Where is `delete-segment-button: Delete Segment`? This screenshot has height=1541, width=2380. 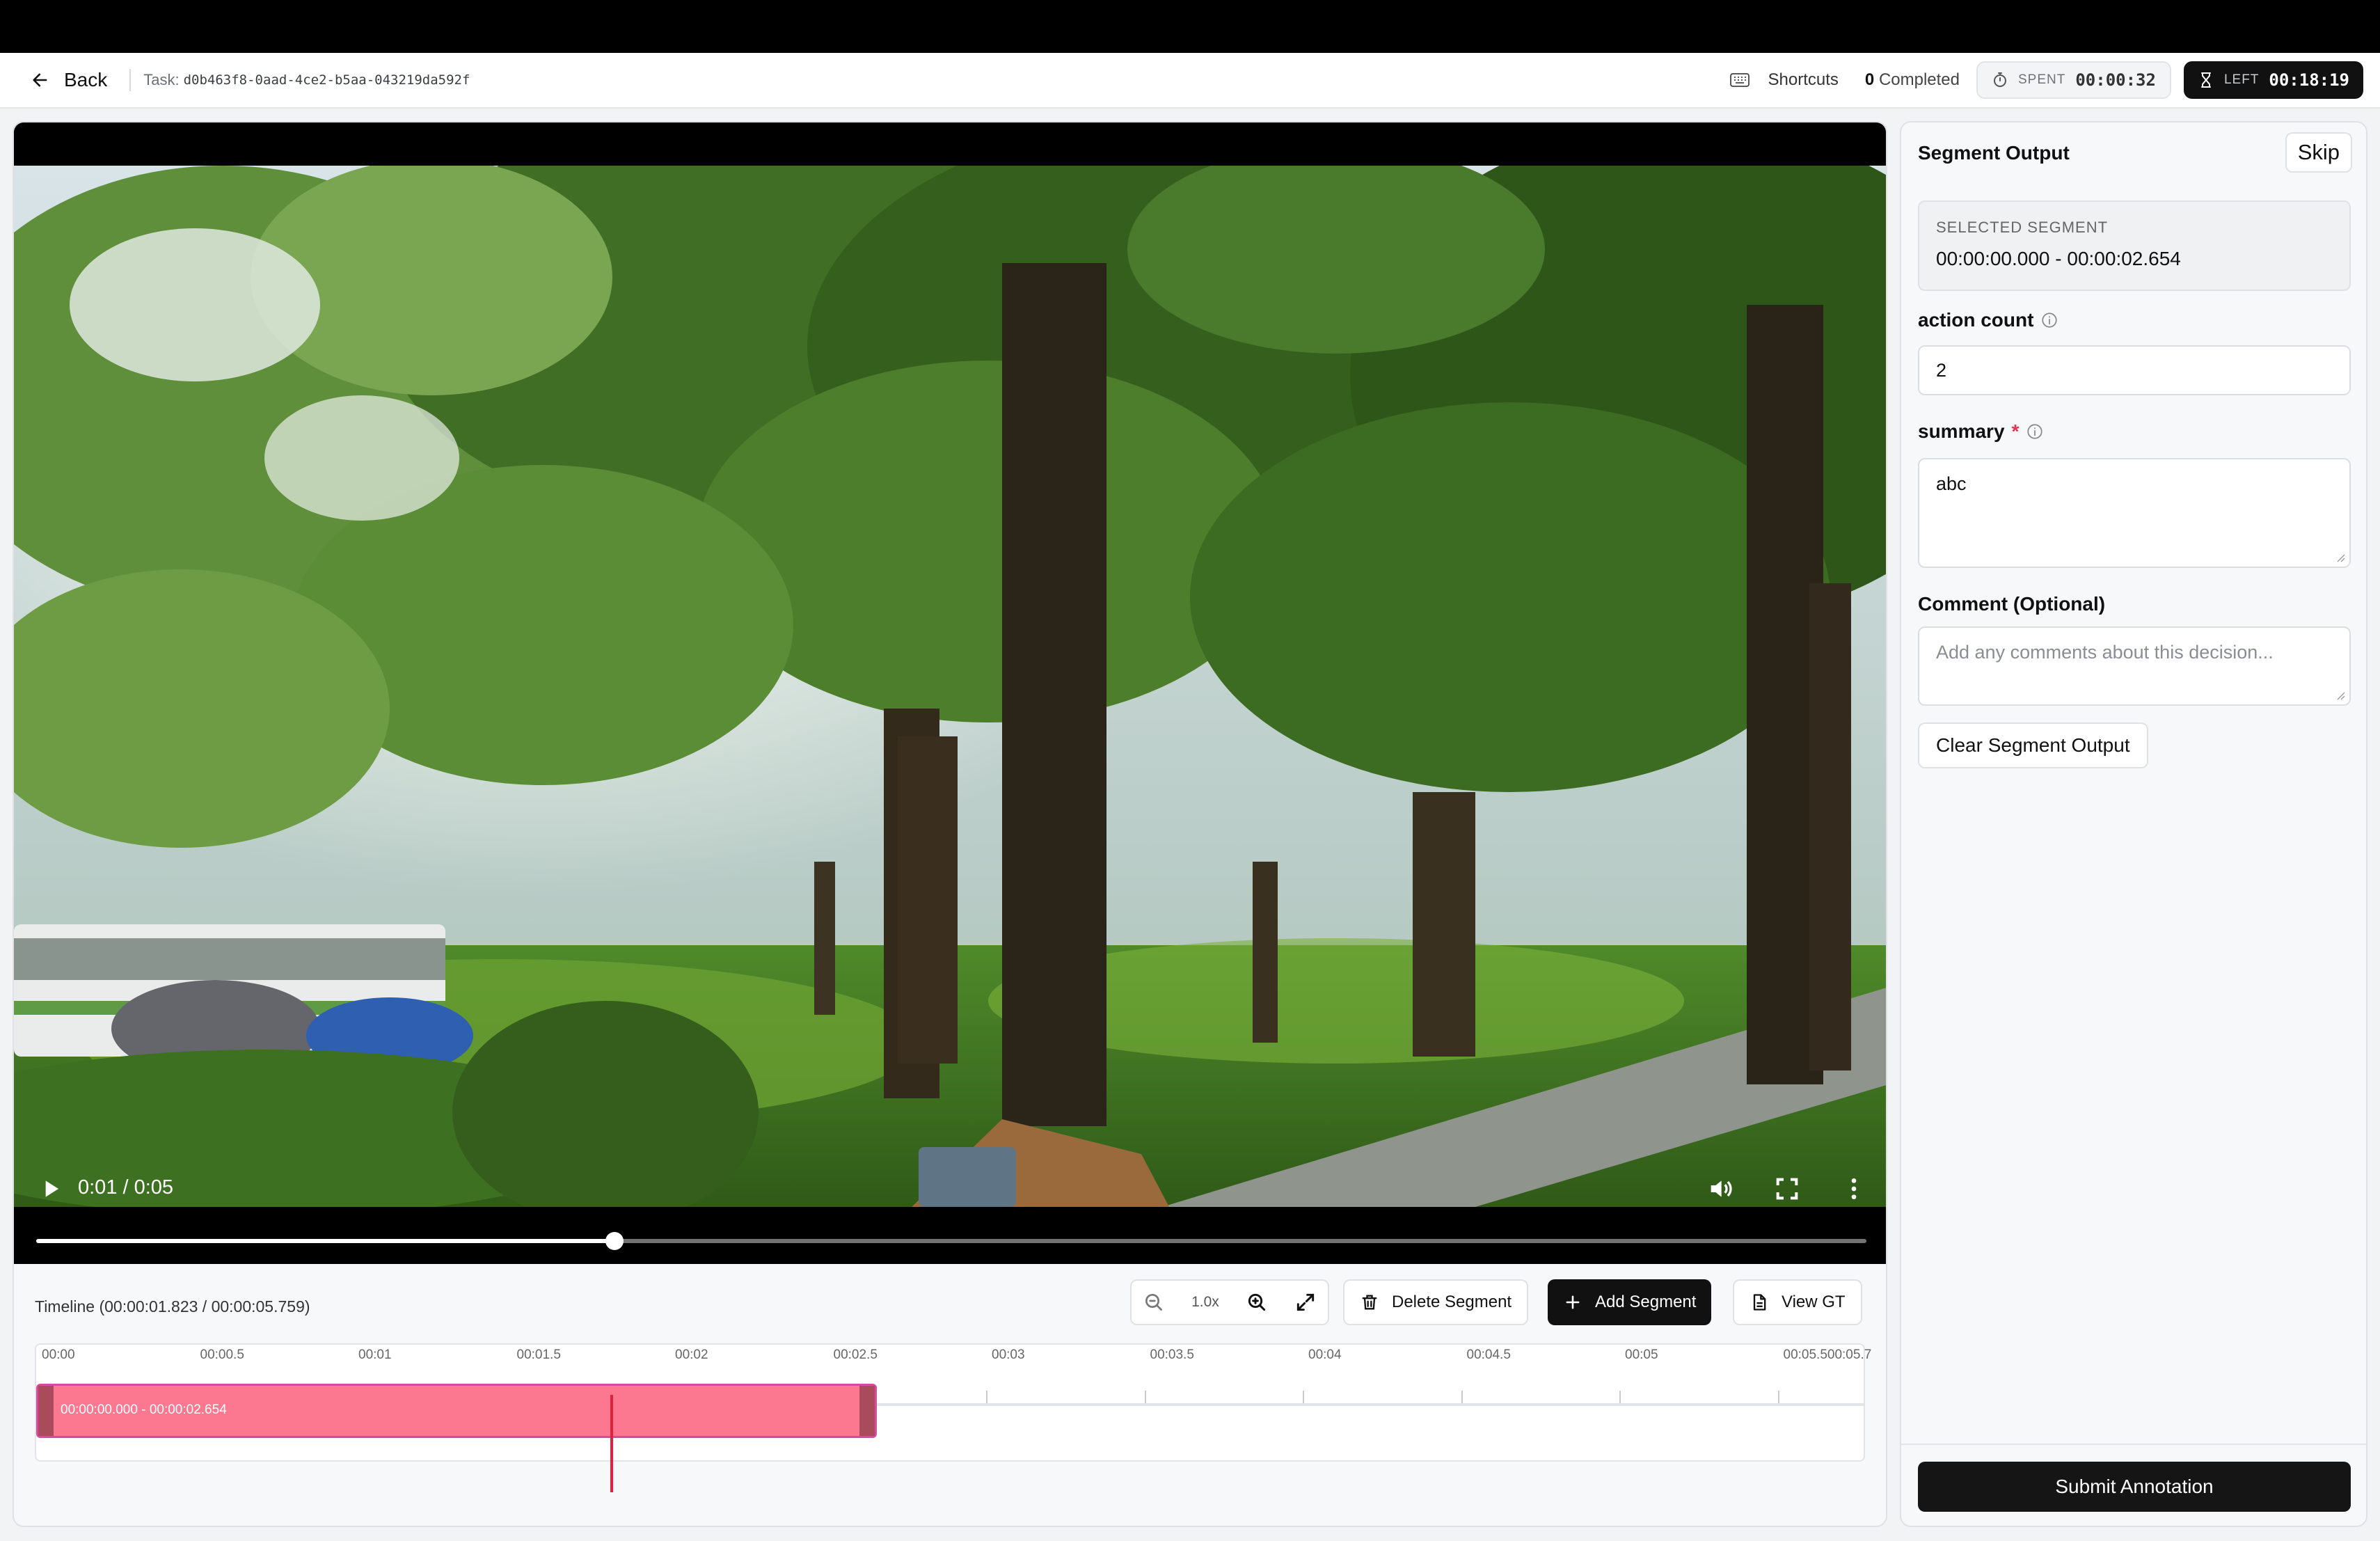 delete-segment-button: Delete Segment is located at coordinates (1436, 1302).